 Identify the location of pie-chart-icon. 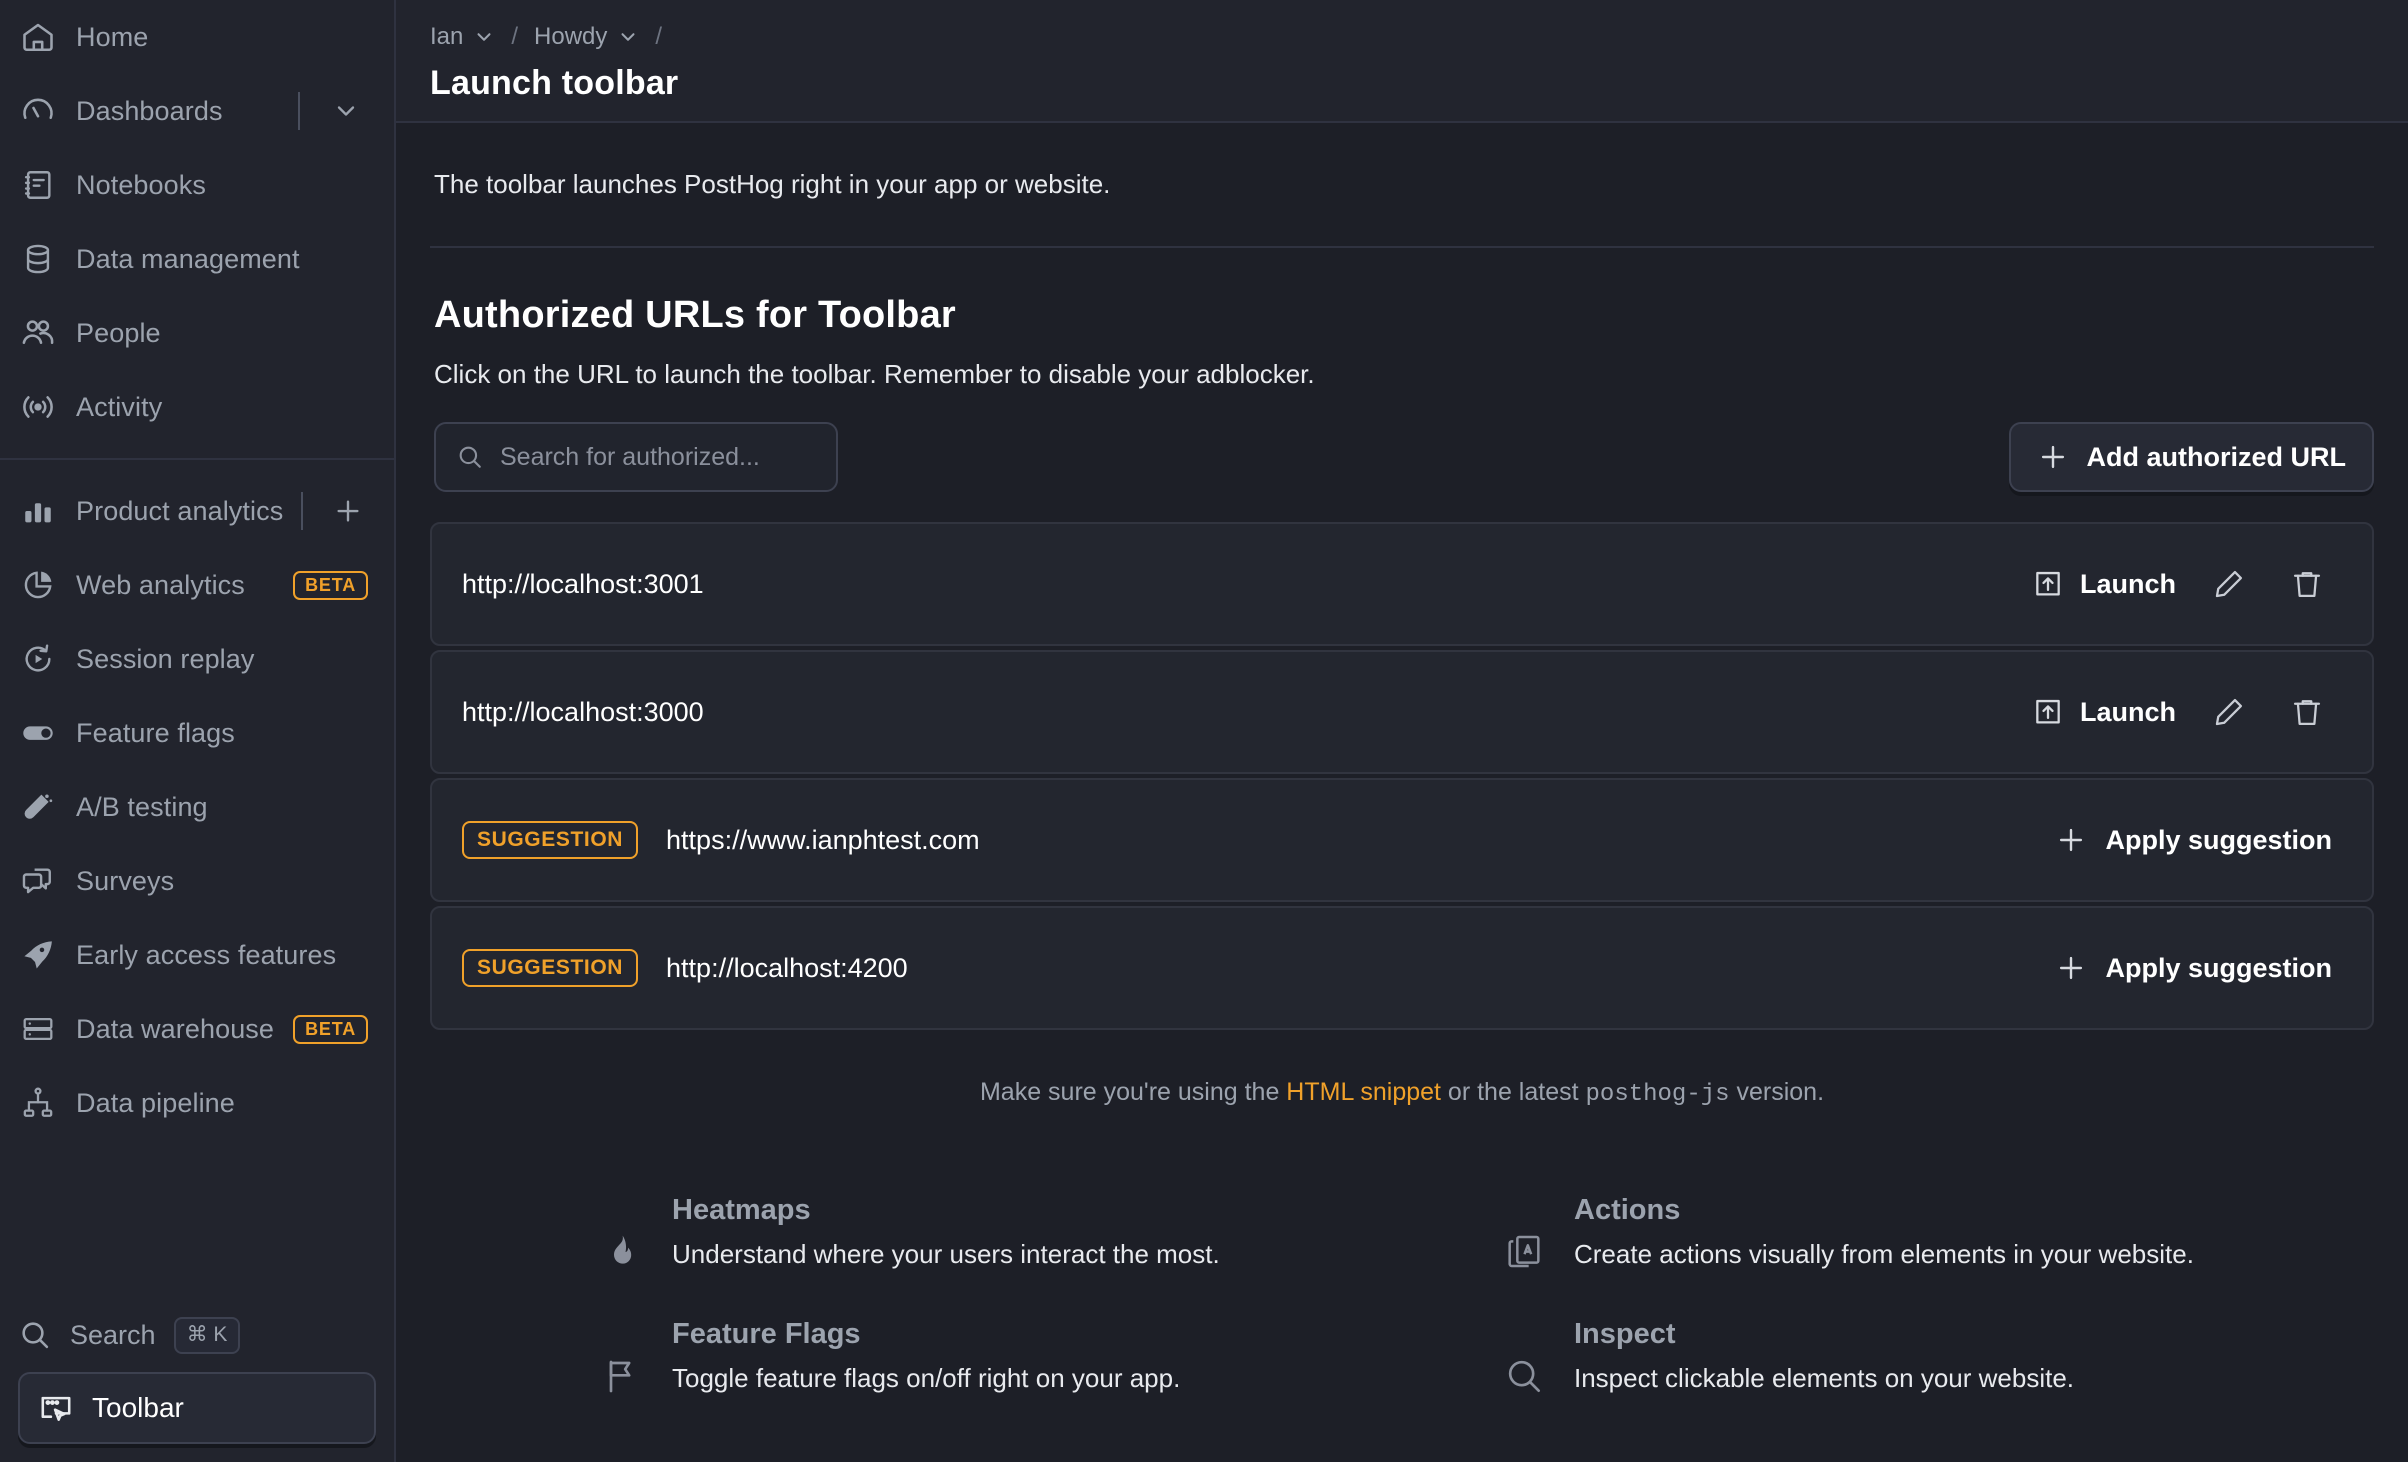
(38, 585).